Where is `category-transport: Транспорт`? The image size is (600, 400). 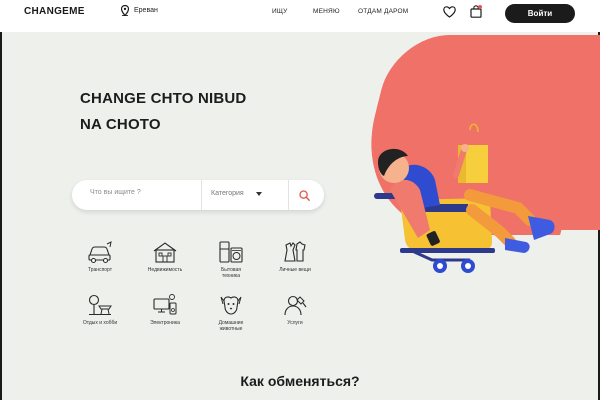
category-transport: Транспорт is located at coordinates (100, 256).